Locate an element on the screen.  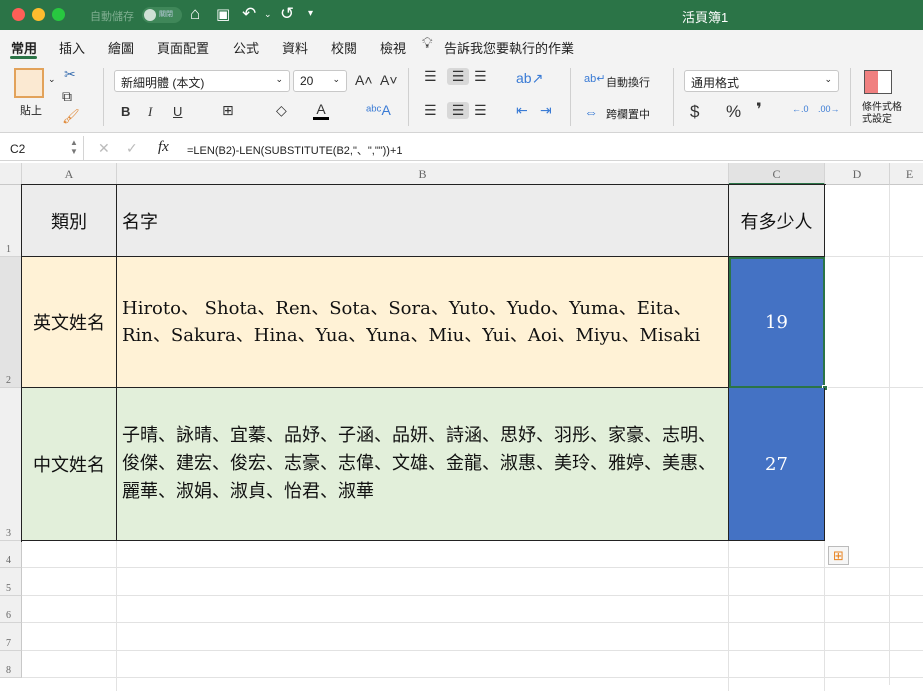
orientation-icon: ab↗ is located at coordinates (529, 78).